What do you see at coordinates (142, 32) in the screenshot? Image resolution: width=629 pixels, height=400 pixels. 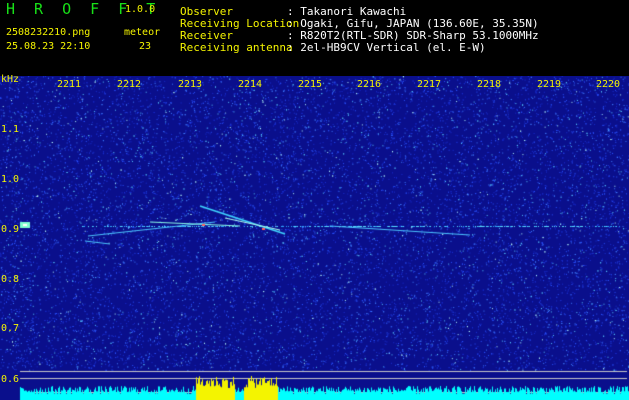 I see `detector-label: meteor` at bounding box center [142, 32].